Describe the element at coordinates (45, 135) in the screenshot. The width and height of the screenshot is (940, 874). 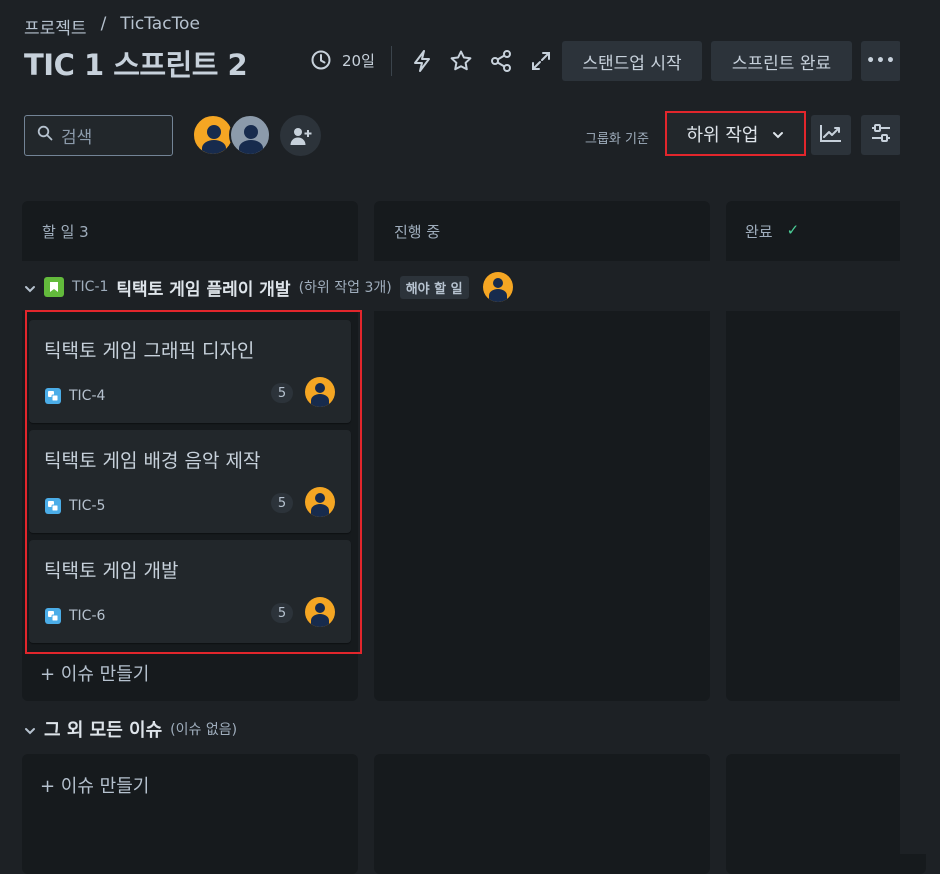
I see `search-icon` at that location.